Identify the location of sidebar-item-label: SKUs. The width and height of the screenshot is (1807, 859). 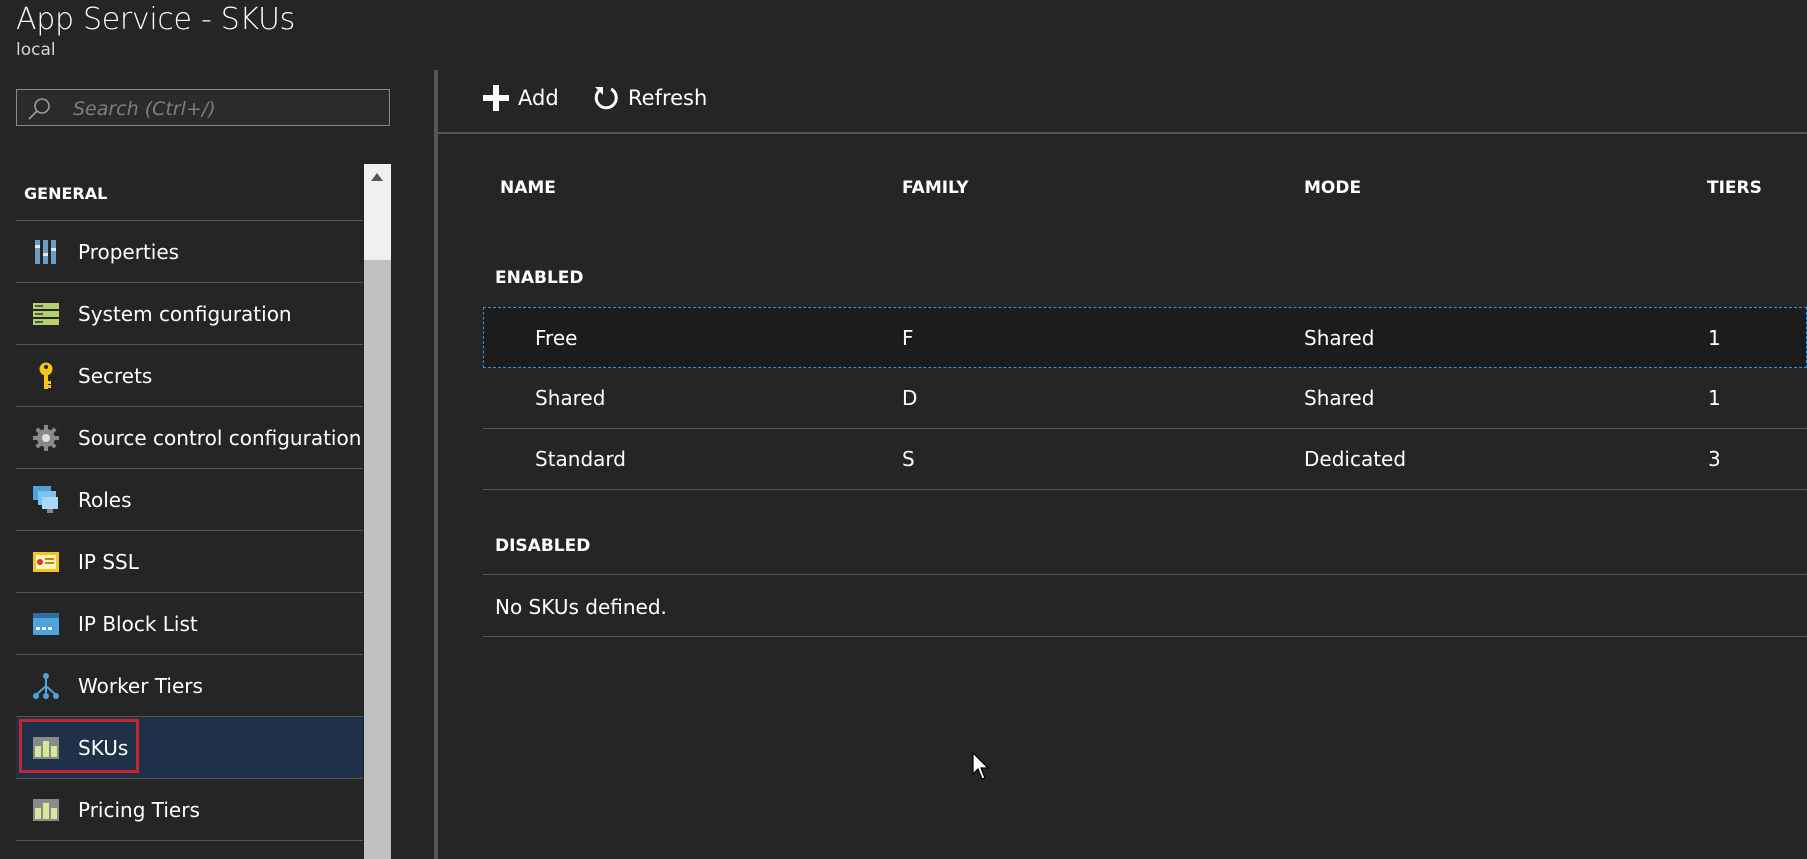
(103, 747).